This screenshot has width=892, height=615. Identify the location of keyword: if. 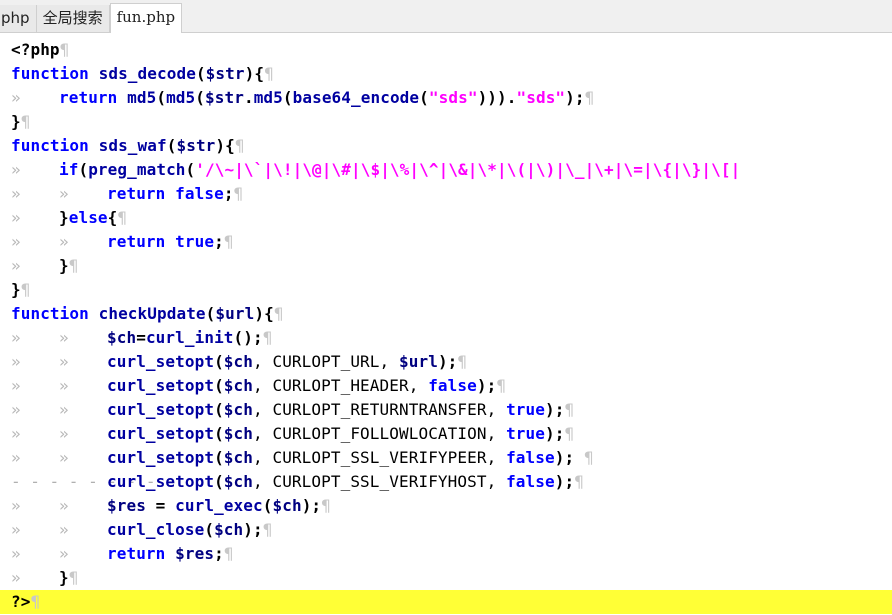
(69, 169).